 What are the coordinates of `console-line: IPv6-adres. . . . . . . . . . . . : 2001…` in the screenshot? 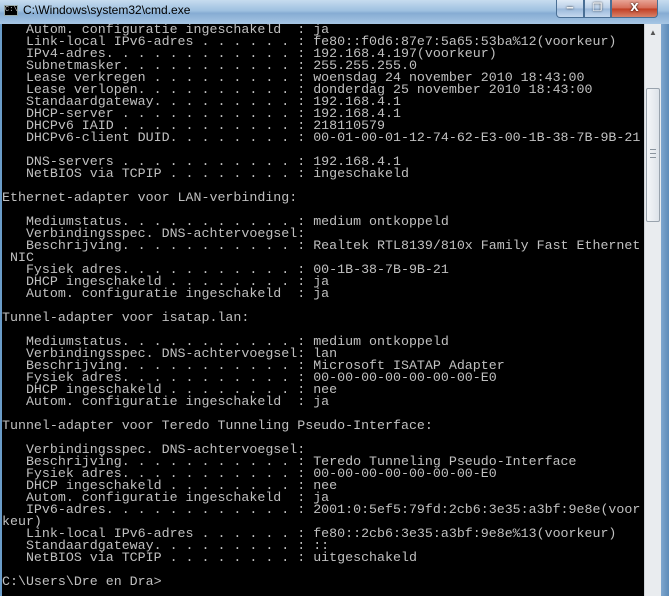 It's located at (321, 509).